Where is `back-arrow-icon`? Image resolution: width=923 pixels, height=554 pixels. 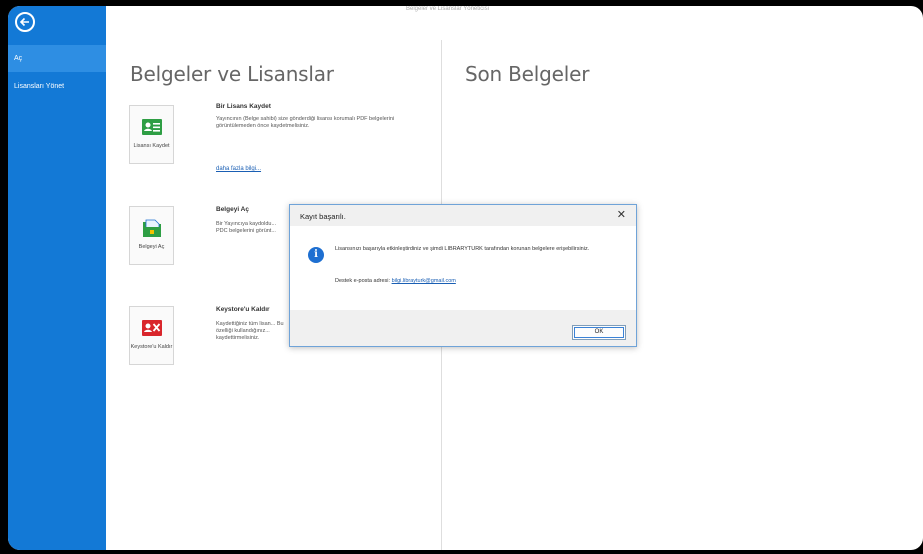 back-arrow-icon is located at coordinates (25, 22).